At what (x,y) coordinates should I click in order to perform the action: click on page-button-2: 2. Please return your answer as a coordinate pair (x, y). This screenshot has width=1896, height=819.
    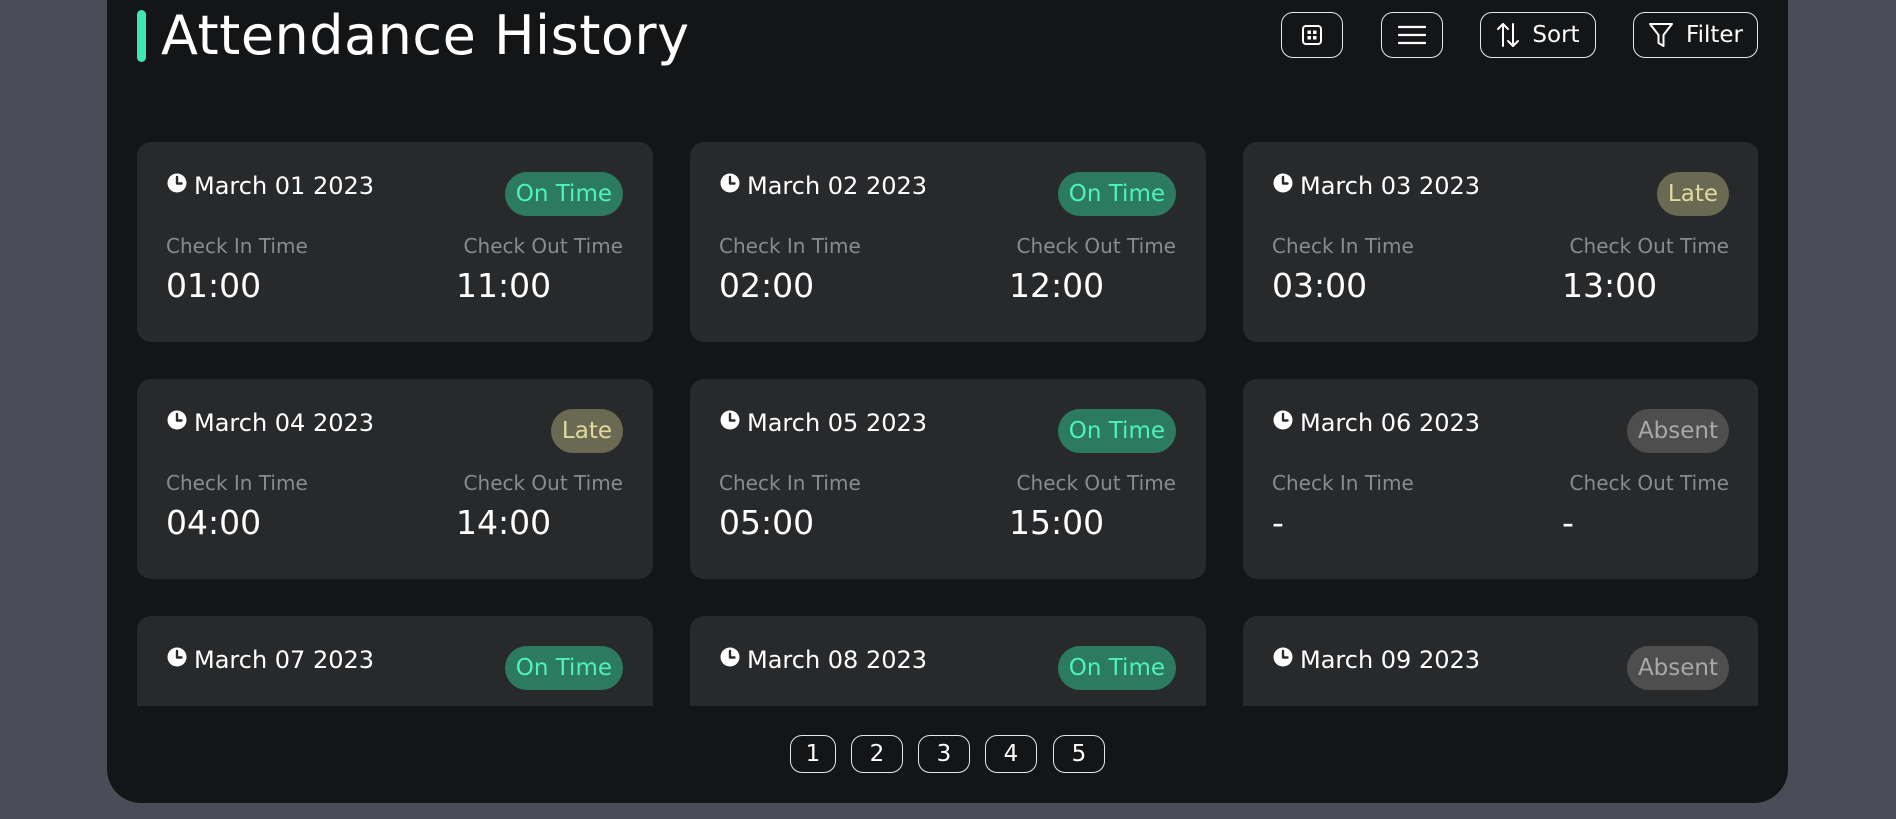
    Looking at the image, I should click on (877, 754).